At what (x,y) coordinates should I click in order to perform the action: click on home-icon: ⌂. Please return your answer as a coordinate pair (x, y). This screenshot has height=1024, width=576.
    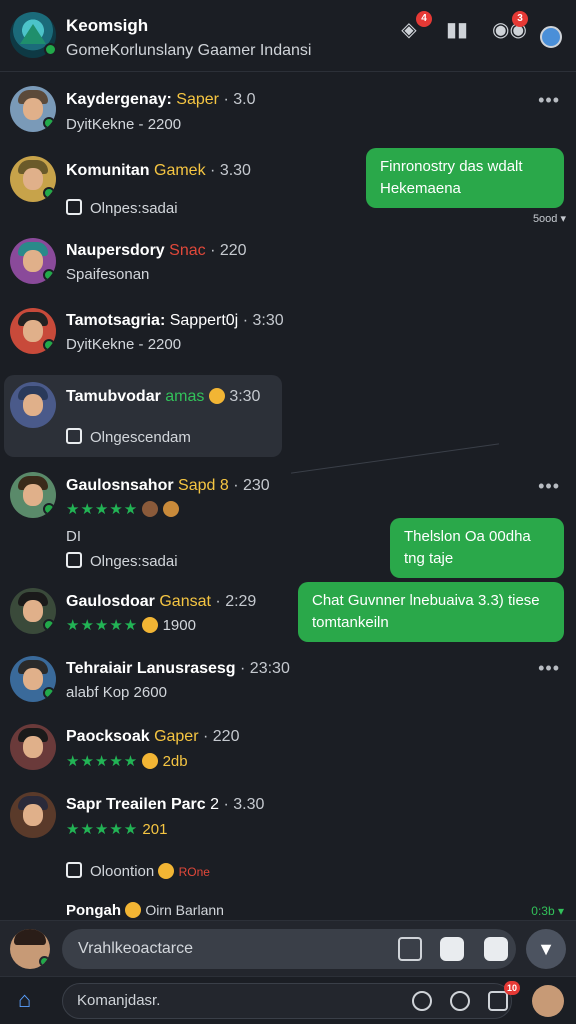
    Looking at the image, I should click on (30, 1000).